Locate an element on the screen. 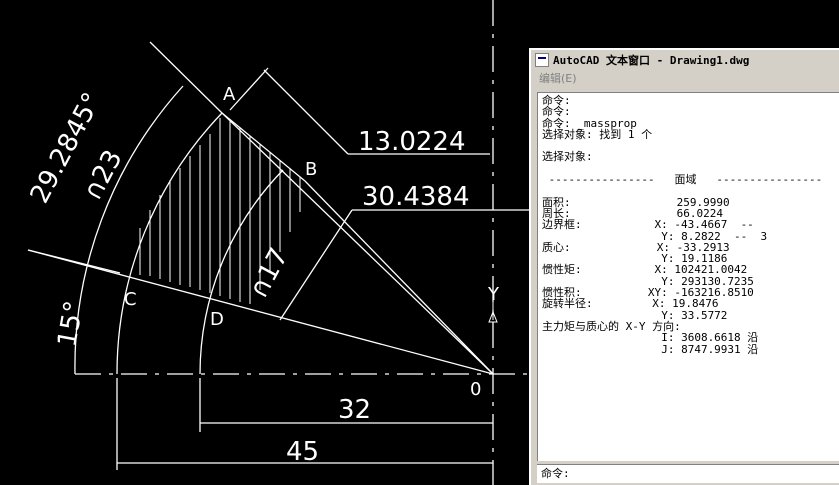 This screenshot has width=839, height=485. text-window-title: AutoCAD 文本窗口 - Drawing1.dwg is located at coordinates (651, 60).